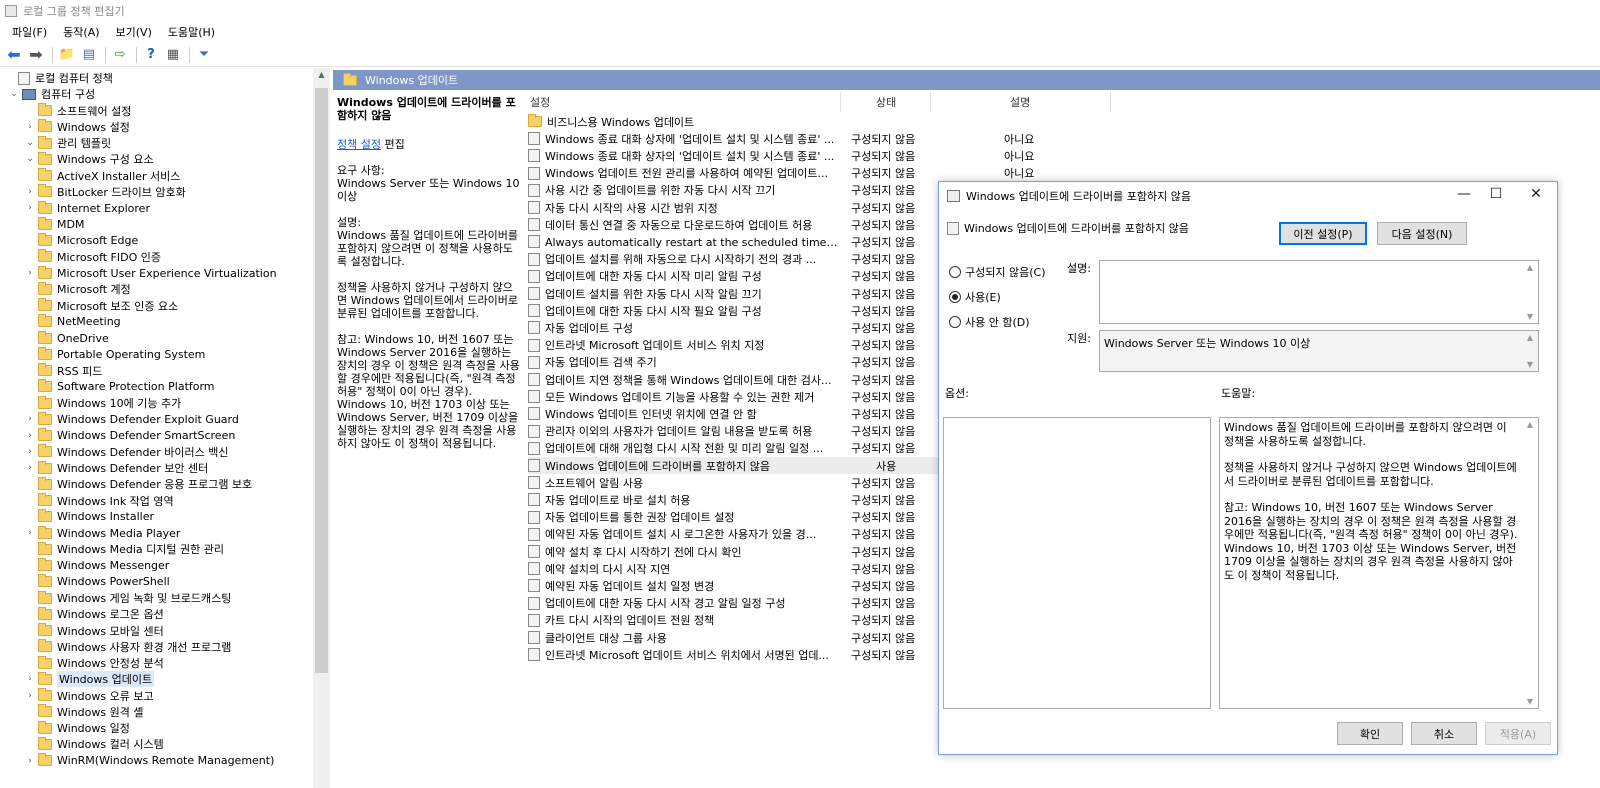 This screenshot has height=788, width=1600. I want to click on help-scrollbar: ▲ ▼, so click(1530, 563).